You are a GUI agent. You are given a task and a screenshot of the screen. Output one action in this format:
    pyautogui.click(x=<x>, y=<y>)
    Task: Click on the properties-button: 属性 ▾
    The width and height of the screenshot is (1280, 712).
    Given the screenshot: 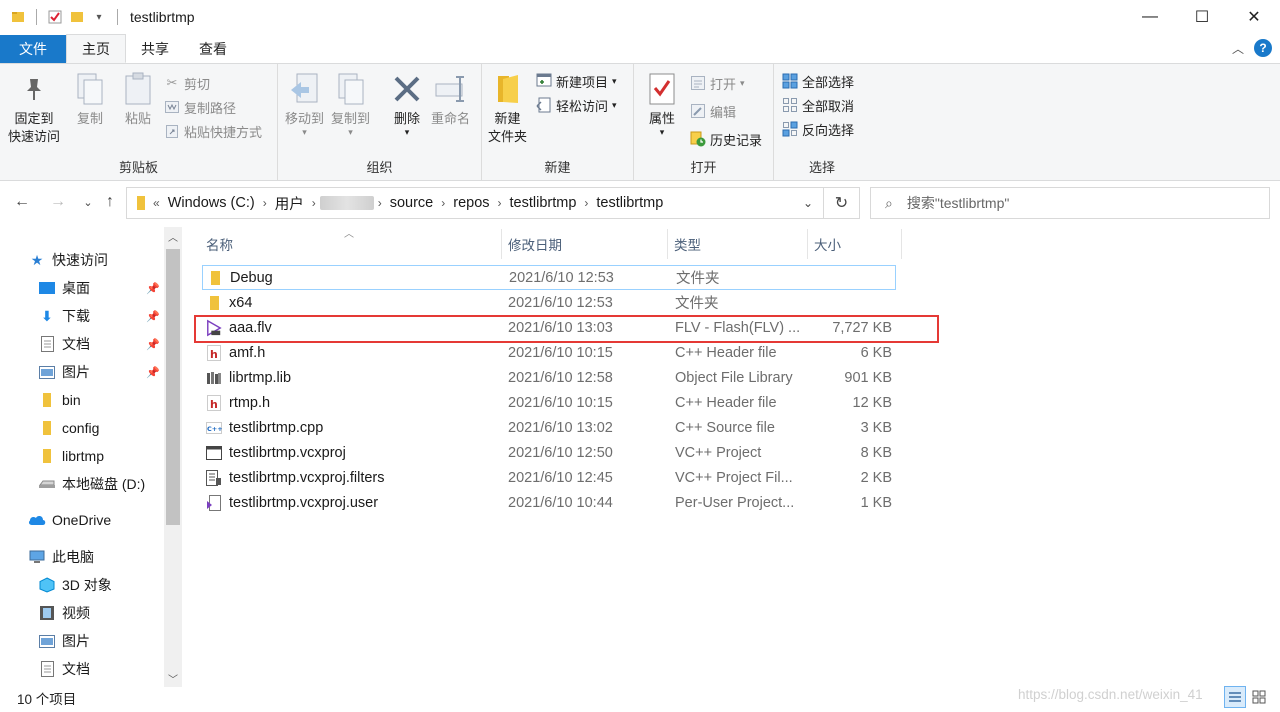 What is the action you would take?
    pyautogui.click(x=662, y=103)
    